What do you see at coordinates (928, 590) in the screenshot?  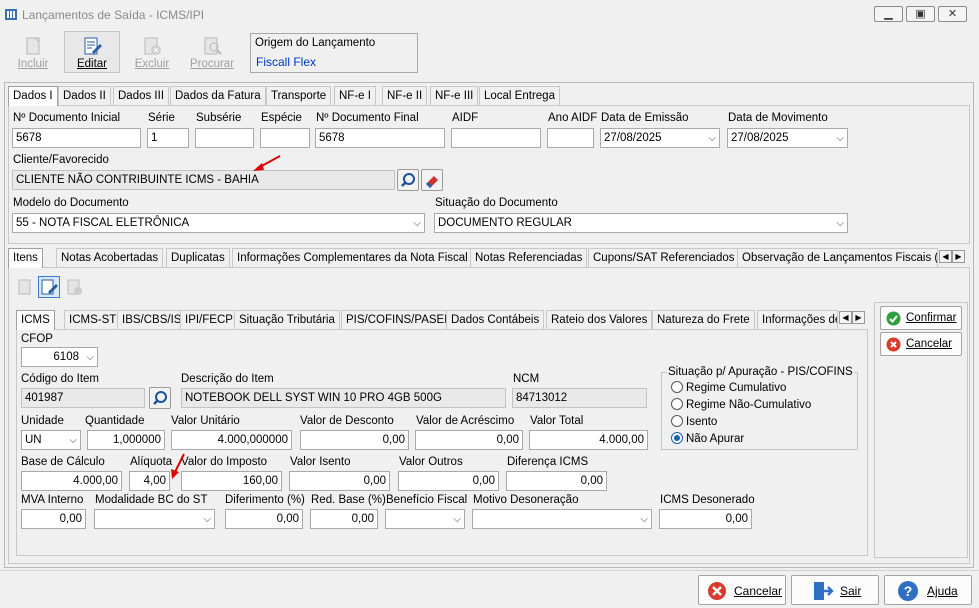 I see `ajuda-button: ? Ajuda` at bounding box center [928, 590].